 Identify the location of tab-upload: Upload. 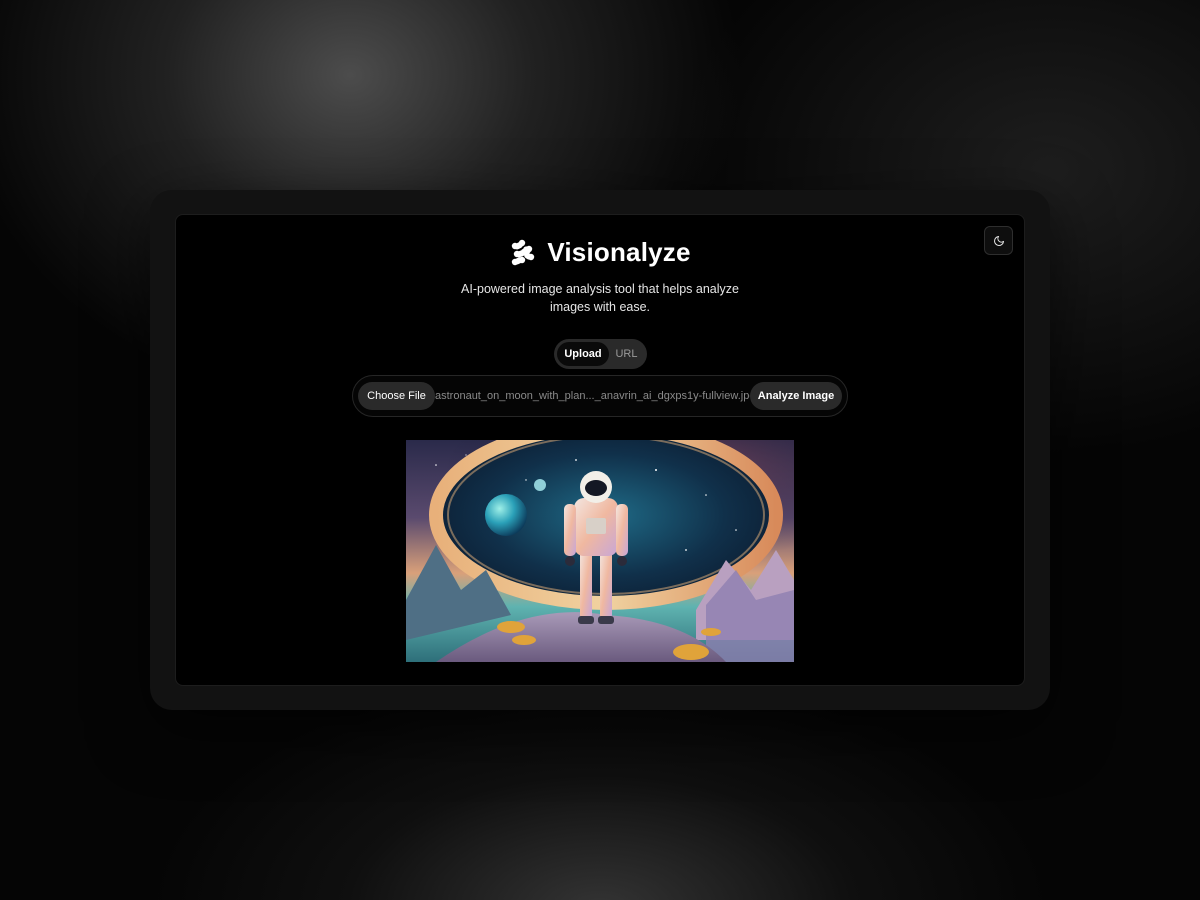
(583, 354).